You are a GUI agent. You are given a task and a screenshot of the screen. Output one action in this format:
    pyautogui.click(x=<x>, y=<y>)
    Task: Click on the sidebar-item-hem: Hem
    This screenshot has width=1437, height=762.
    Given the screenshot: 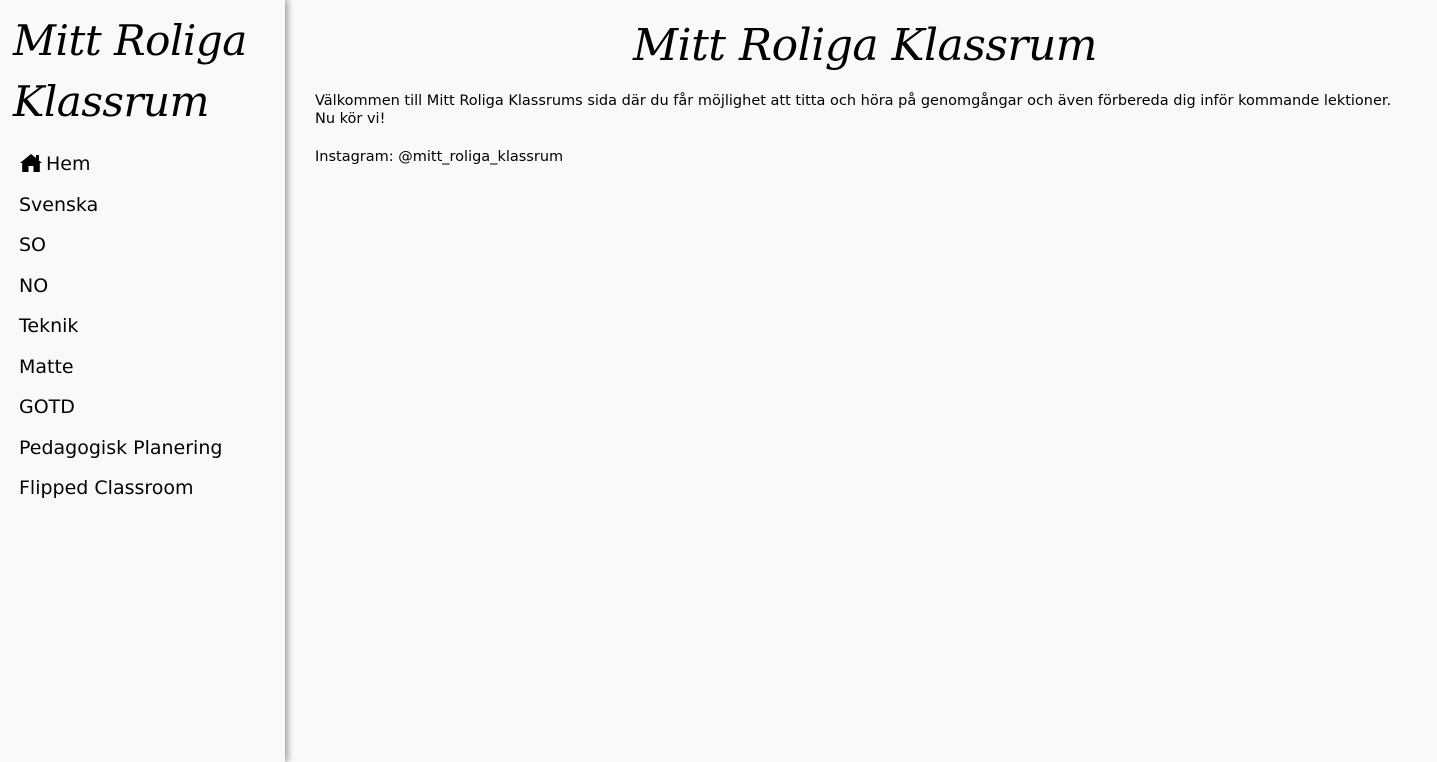 What is the action you would take?
    pyautogui.click(x=142, y=164)
    